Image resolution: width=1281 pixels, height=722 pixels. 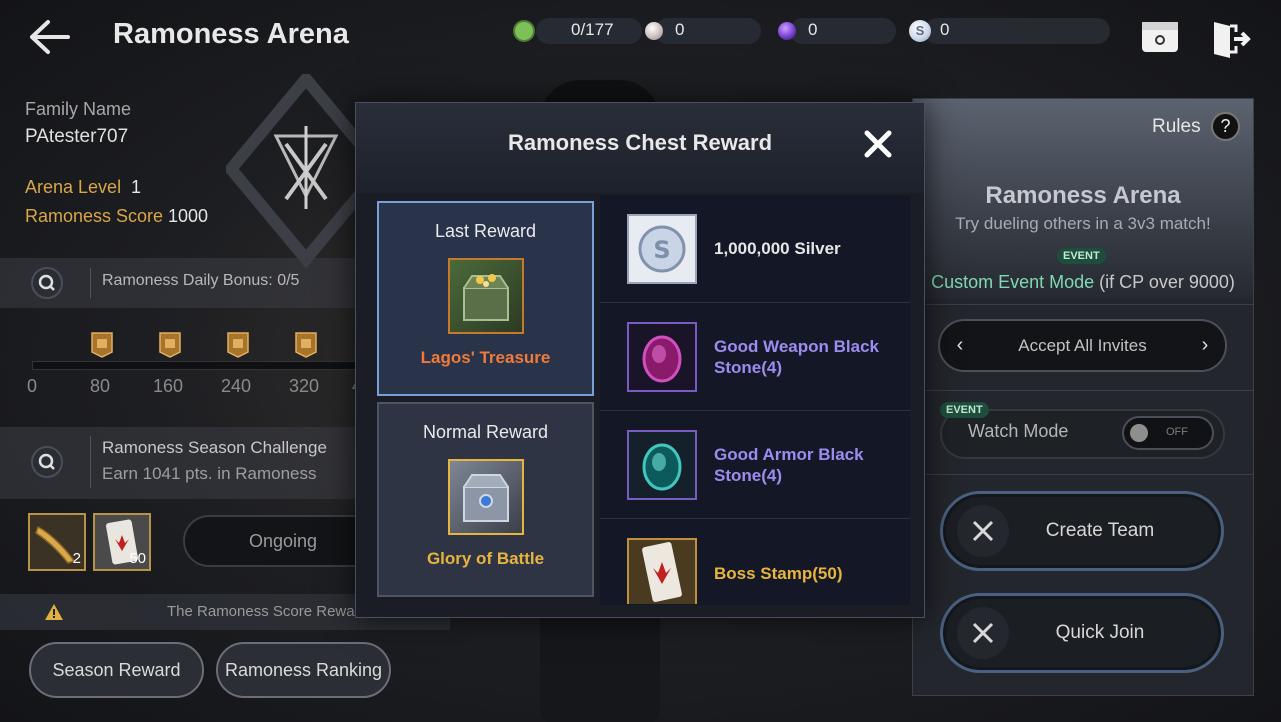 What do you see at coordinates (1205, 345) in the screenshot?
I see `chevron-right-icon: ›` at bounding box center [1205, 345].